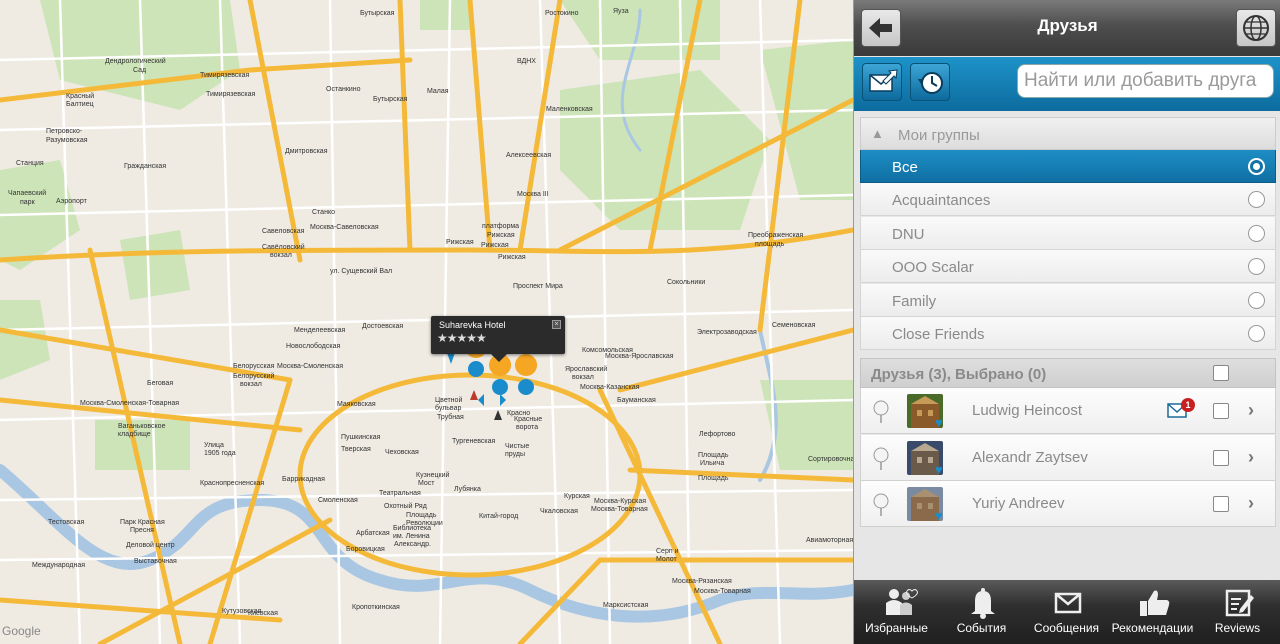 Image resolution: width=1280 pixels, height=644 pixels. I want to click on top-bar: Друзья, so click(1067, 28).